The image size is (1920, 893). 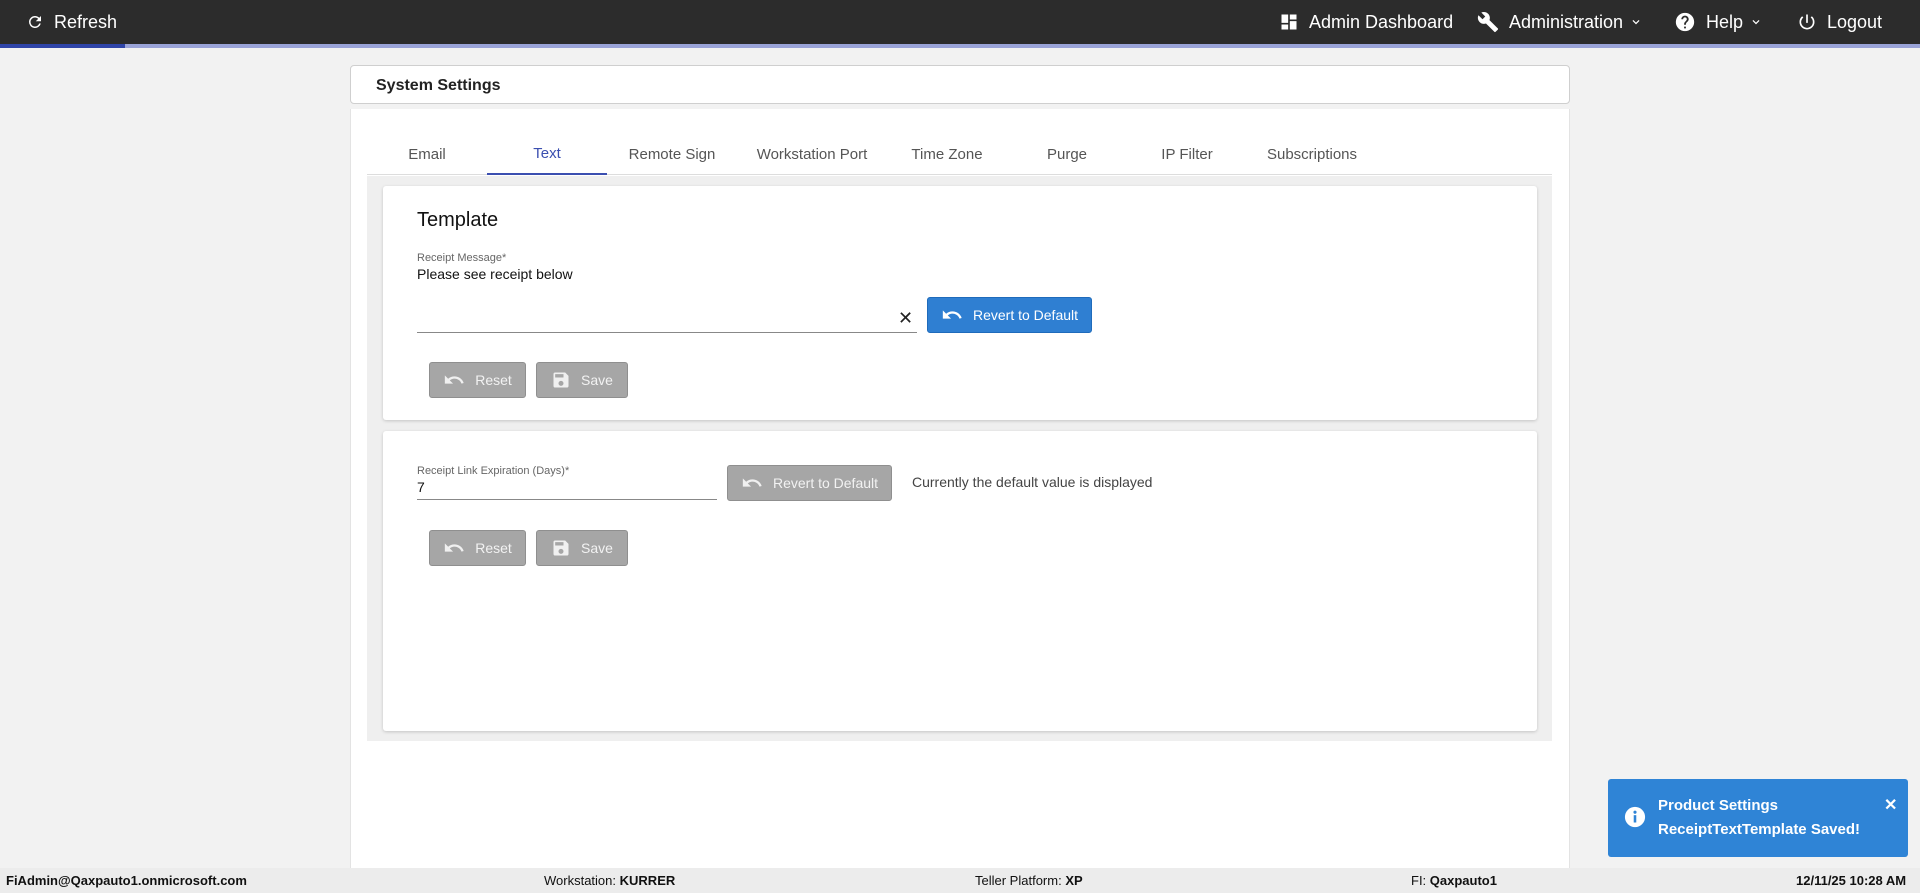 I want to click on tab-remote-sign: Remote Sign, so click(x=672, y=154).